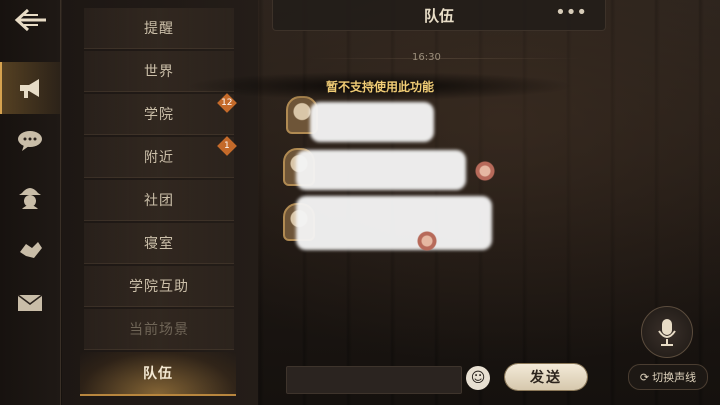 This screenshot has width=720, height=405. I want to click on envelope-icon, so click(30, 302).